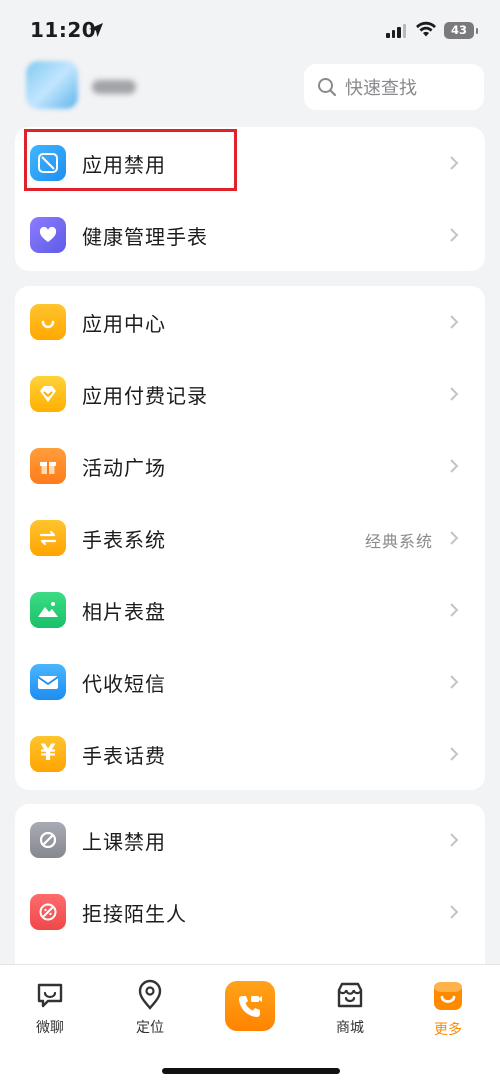 The image size is (500, 1084). I want to click on tab-location: 定位, so click(150, 1008).